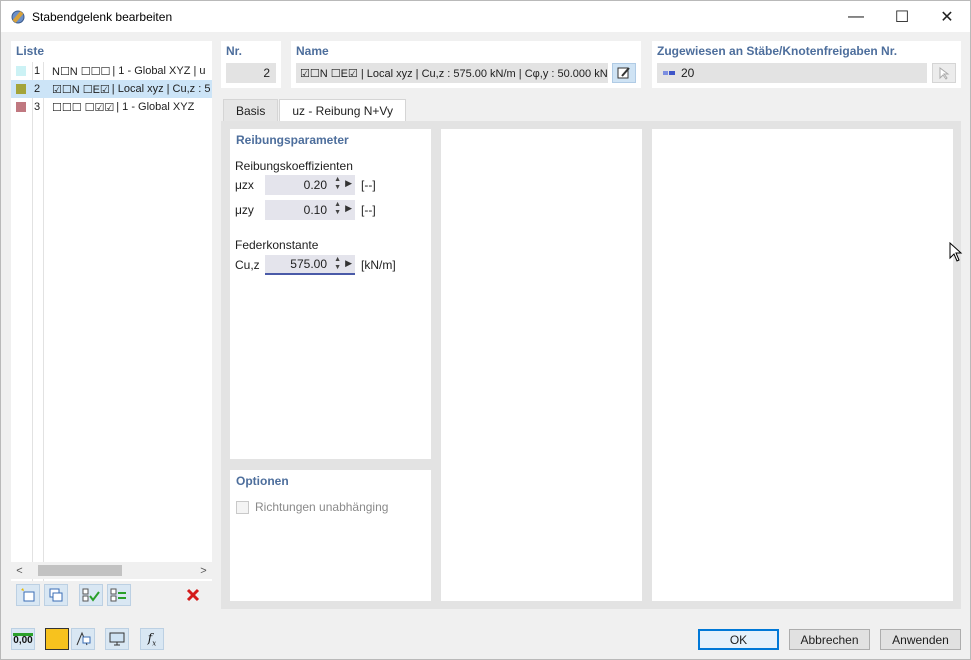 The image size is (971, 660). I want to click on scroll-right-icon: >, so click(203, 571).